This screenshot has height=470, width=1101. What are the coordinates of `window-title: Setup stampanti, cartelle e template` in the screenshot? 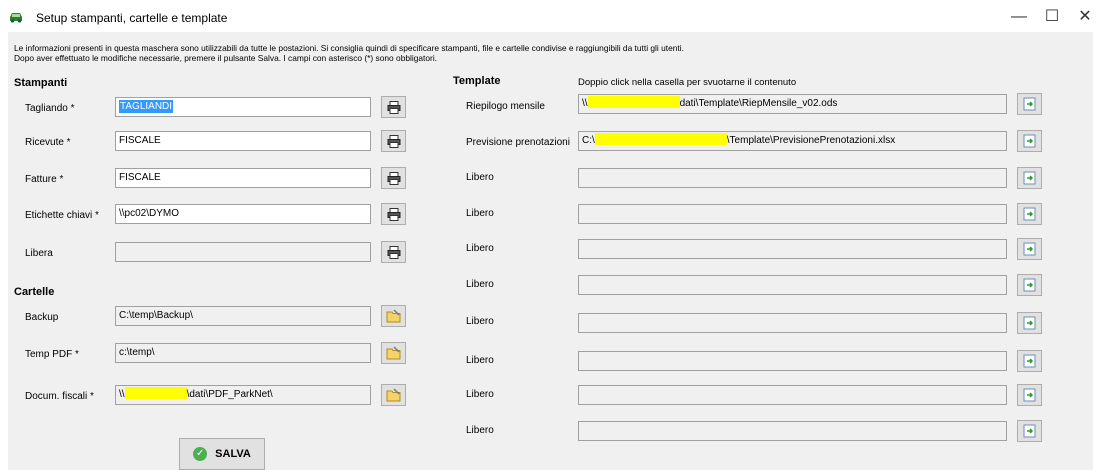 It's located at (132, 18).